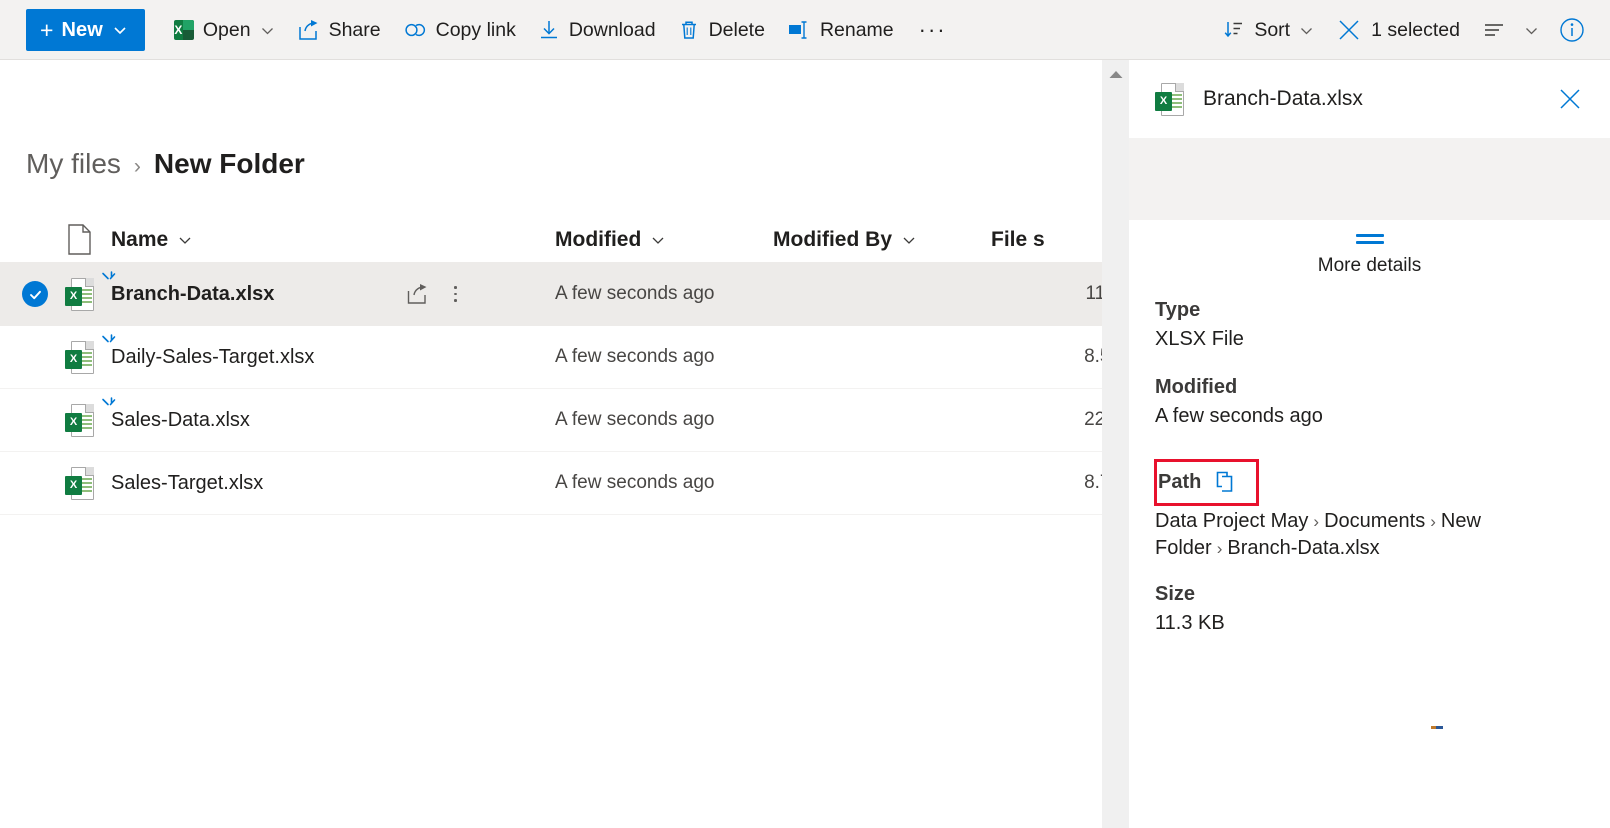 The width and height of the screenshot is (1610, 828). I want to click on overflow-label: ···, so click(932, 29).